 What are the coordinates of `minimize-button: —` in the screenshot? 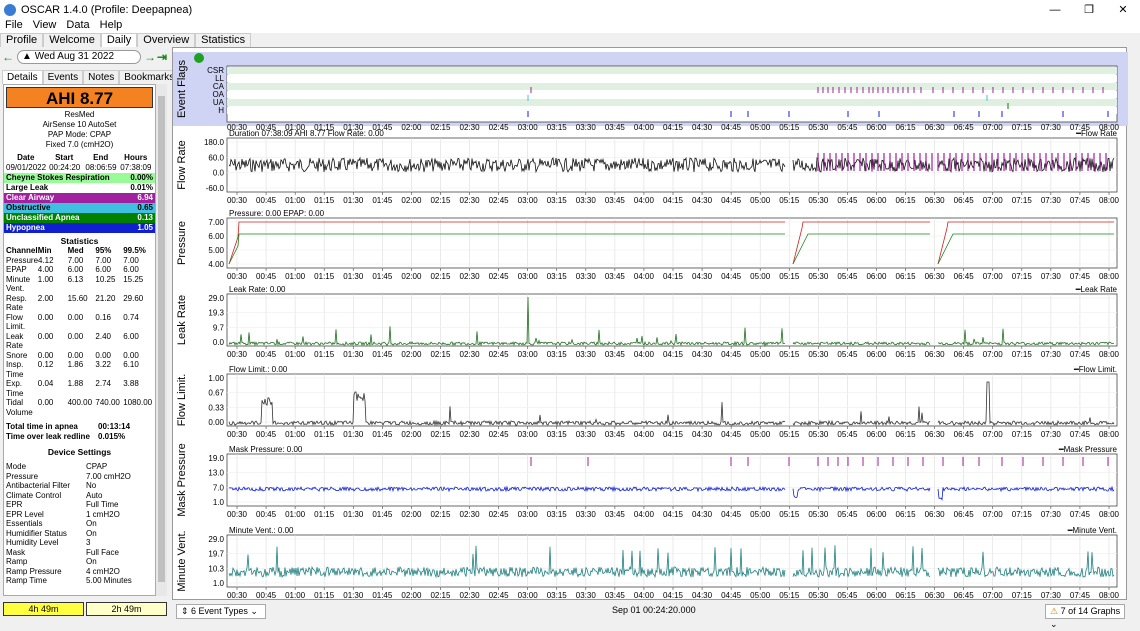 It's located at (1055, 9).